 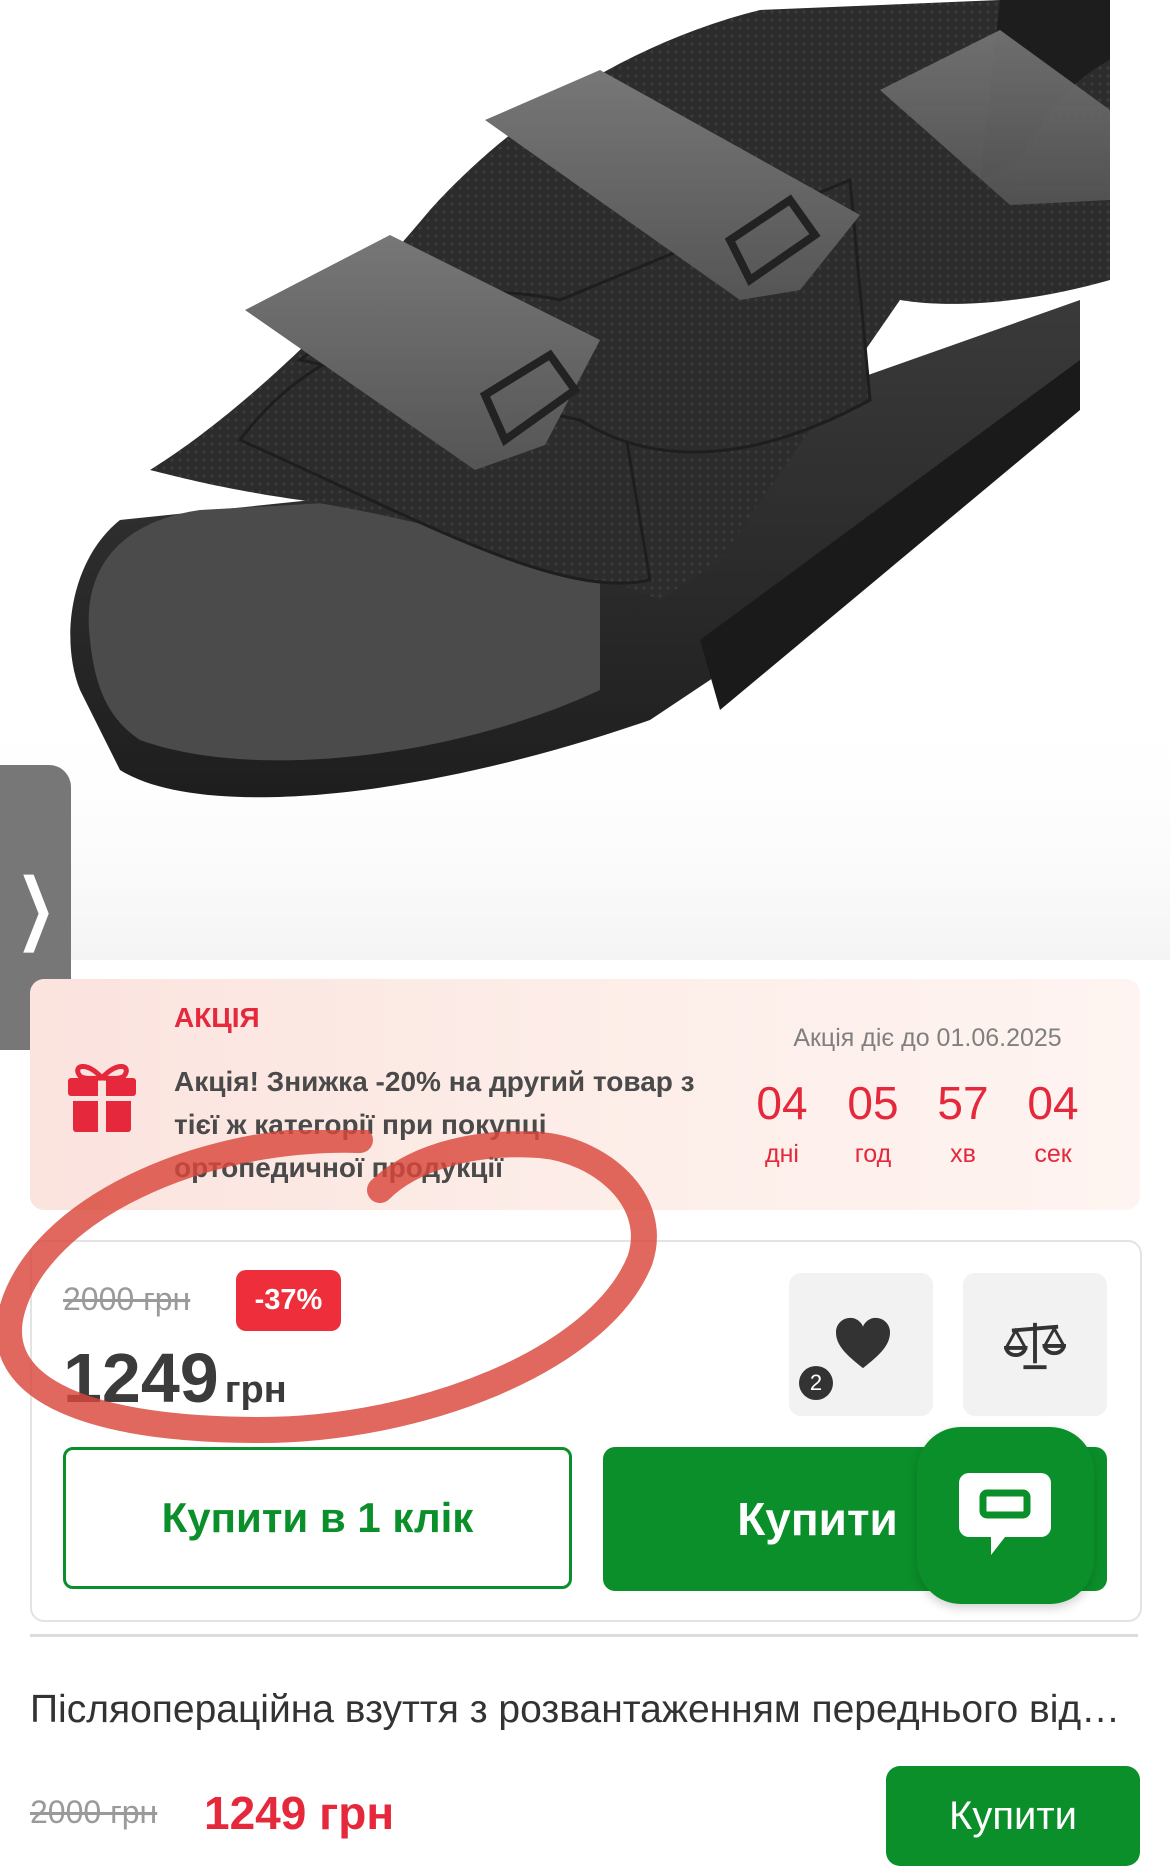 I want to click on wishlist-count-badge: 2, so click(x=816, y=1383).